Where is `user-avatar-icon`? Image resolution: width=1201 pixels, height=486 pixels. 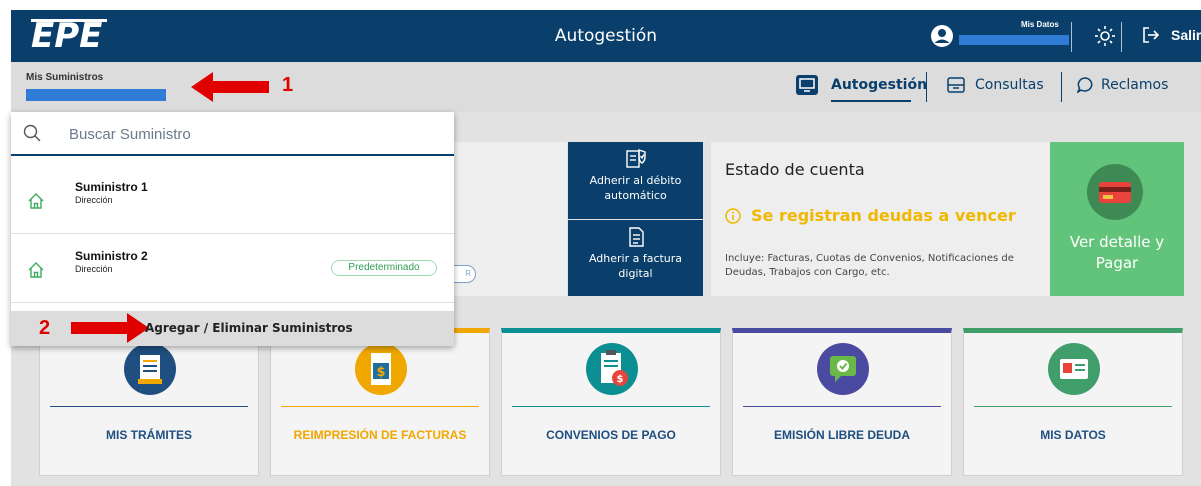 user-avatar-icon is located at coordinates (942, 36).